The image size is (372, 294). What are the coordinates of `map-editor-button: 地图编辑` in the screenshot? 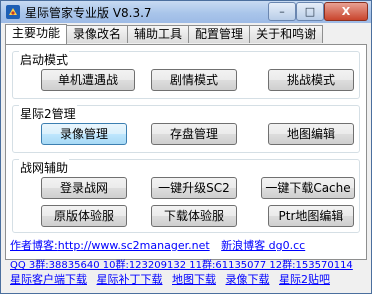 It's located at (311, 134).